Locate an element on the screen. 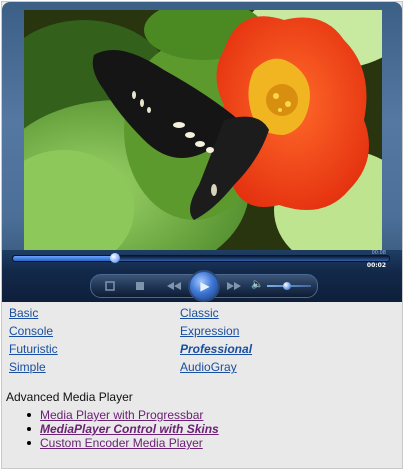 The width and height of the screenshot is (404, 470). skin-link-audiogray: AudioGray is located at coordinates (208, 367).